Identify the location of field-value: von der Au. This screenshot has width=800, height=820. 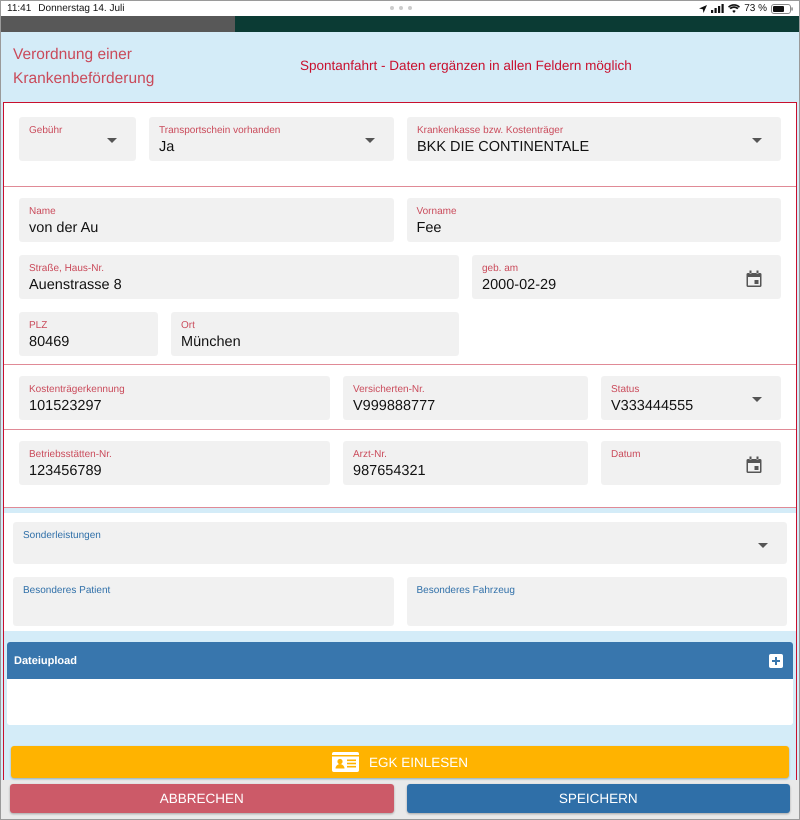
(64, 228).